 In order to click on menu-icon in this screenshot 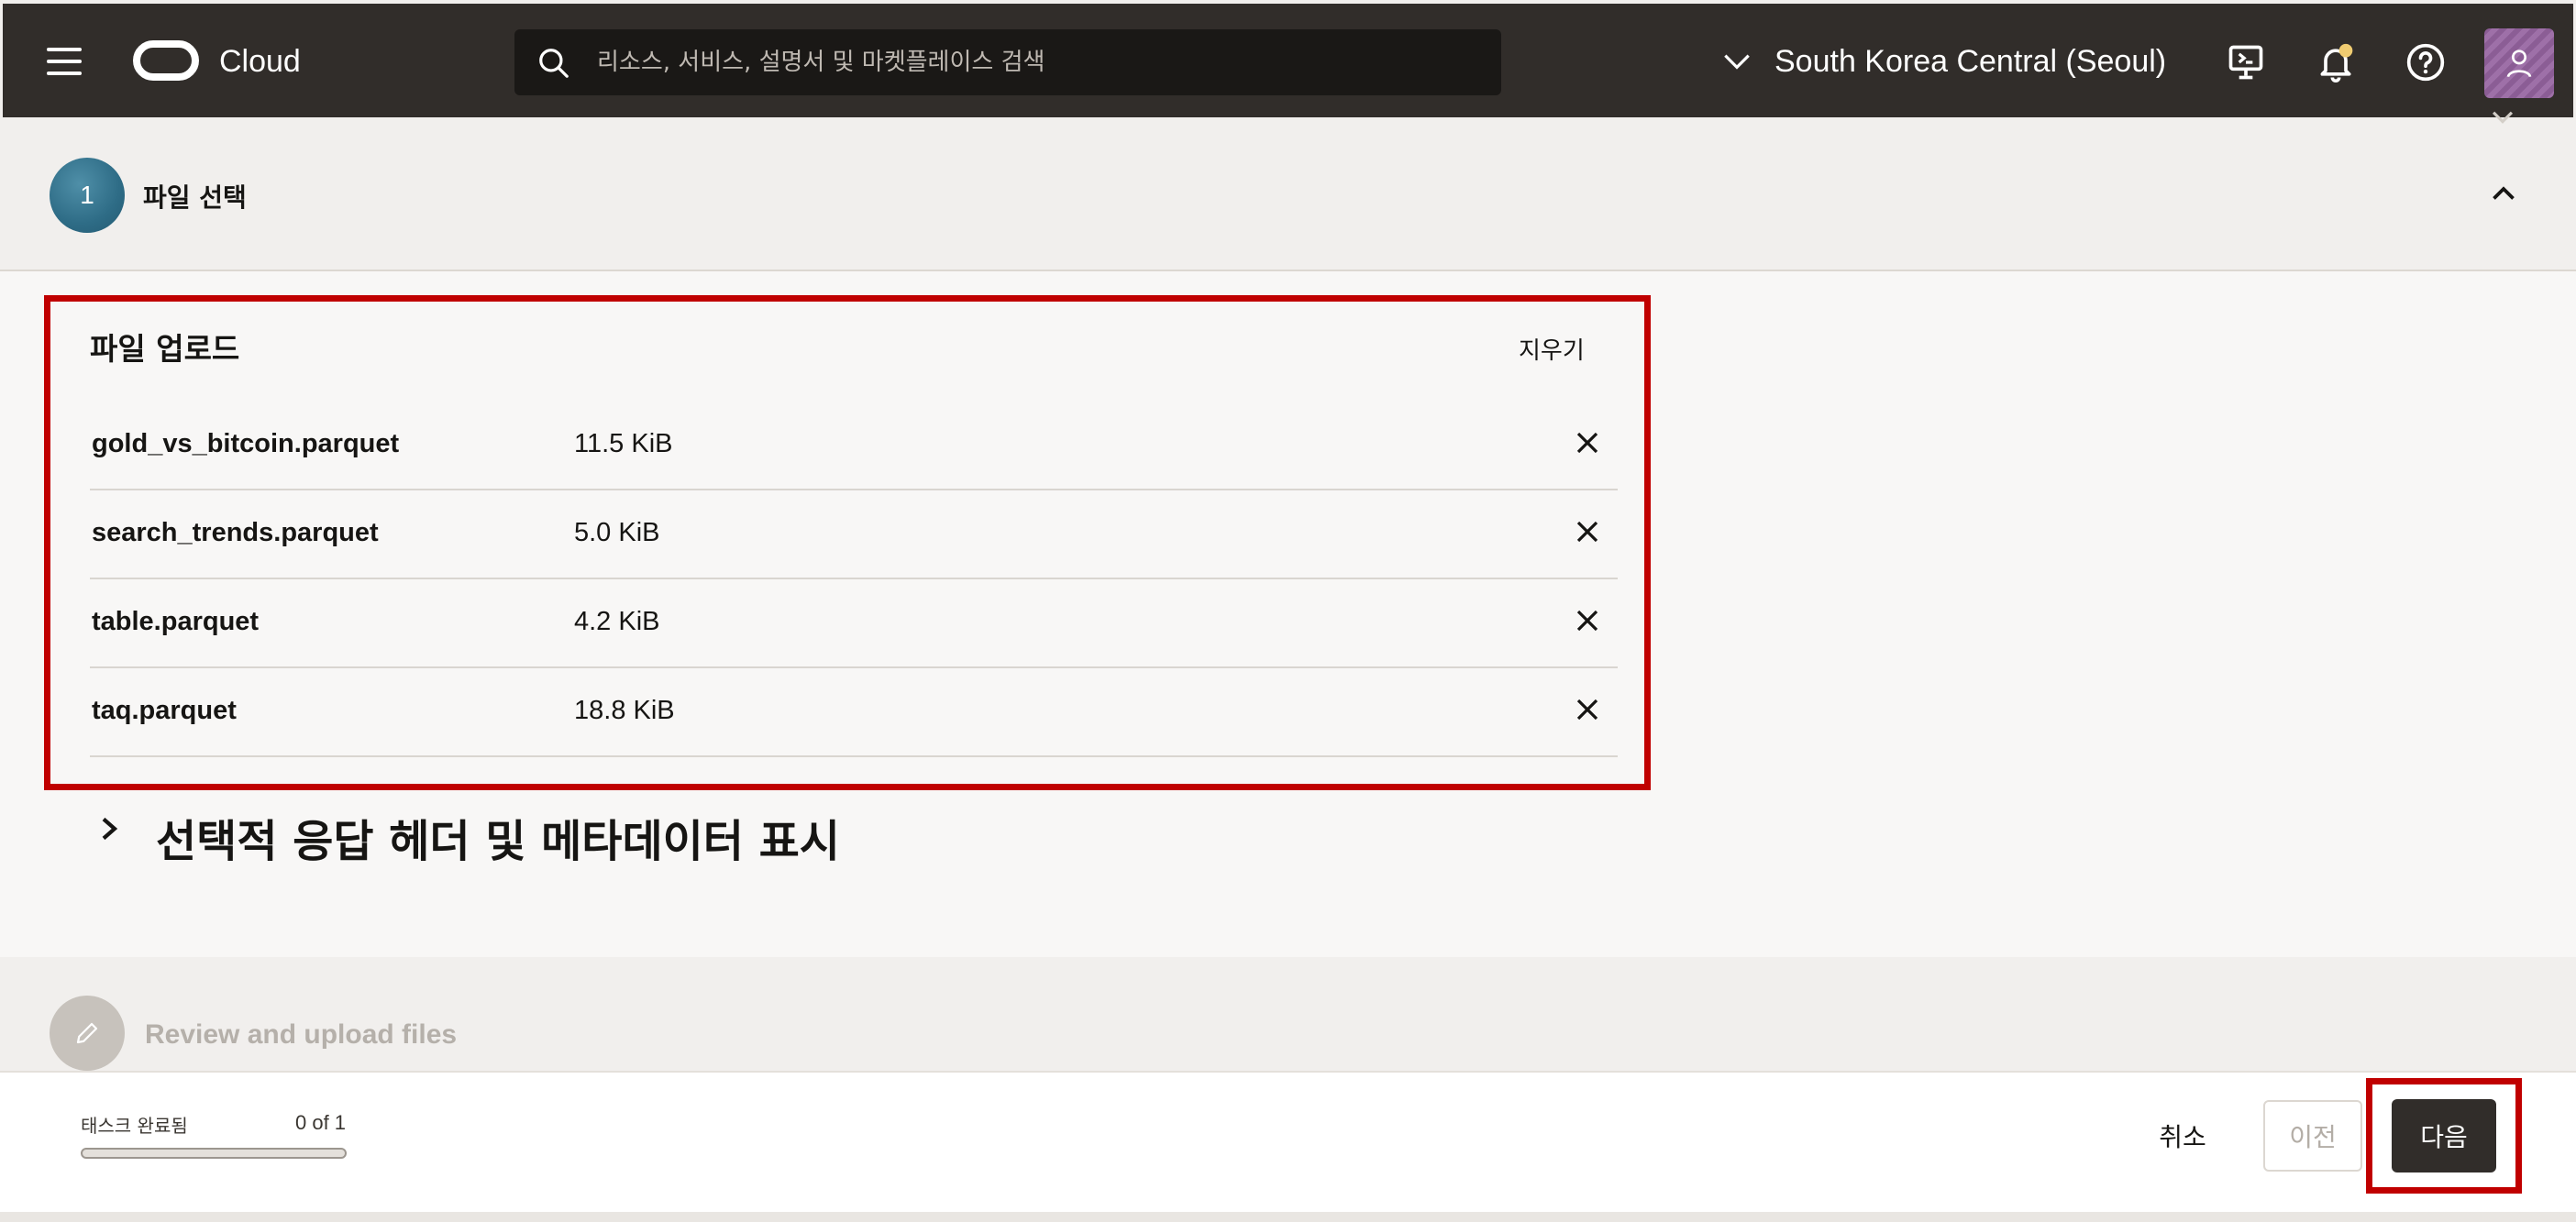, I will do `click(64, 61)`.